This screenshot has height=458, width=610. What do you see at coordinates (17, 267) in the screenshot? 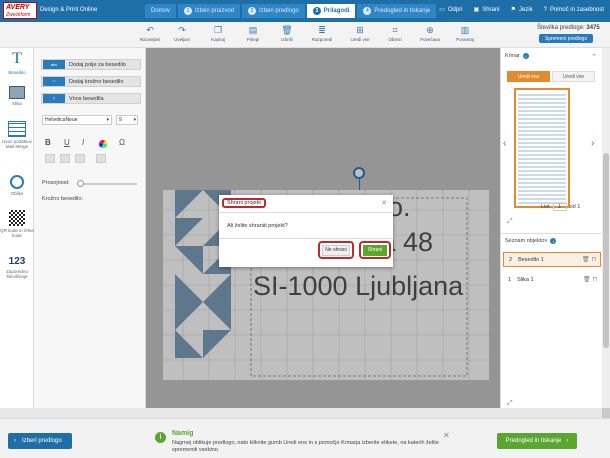
I see `rail-numbering: 123 Zaporedno številčenje` at bounding box center [17, 267].